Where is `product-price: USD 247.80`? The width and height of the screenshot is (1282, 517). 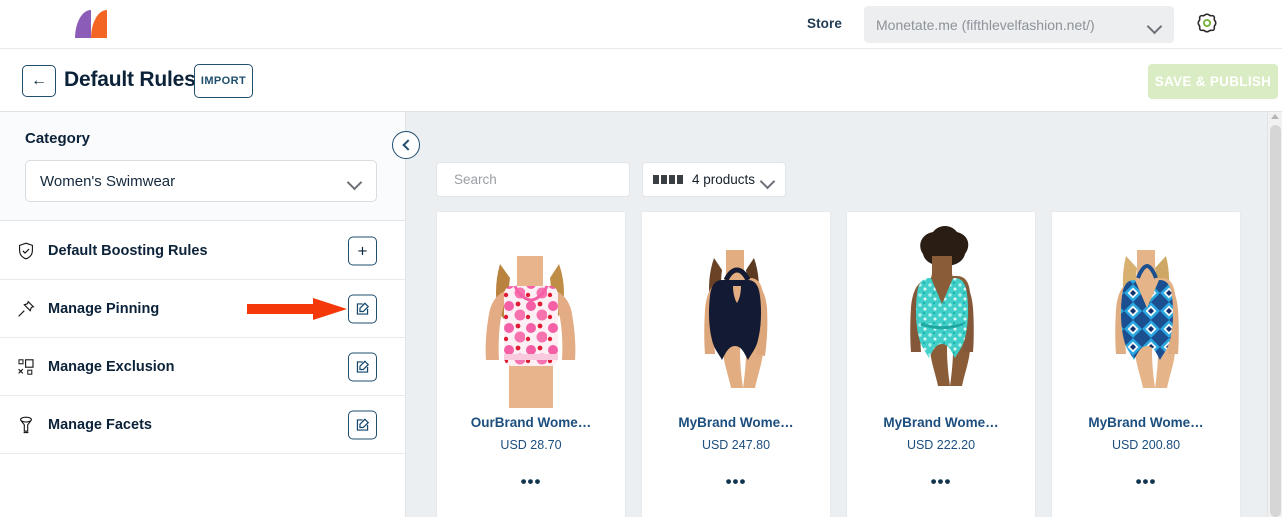
product-price: USD 247.80 is located at coordinates (736, 445).